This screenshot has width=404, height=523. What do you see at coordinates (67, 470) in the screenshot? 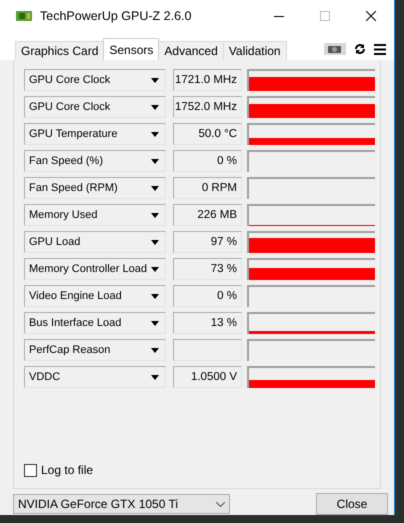
I see `checkbox-label: Log to file` at bounding box center [67, 470].